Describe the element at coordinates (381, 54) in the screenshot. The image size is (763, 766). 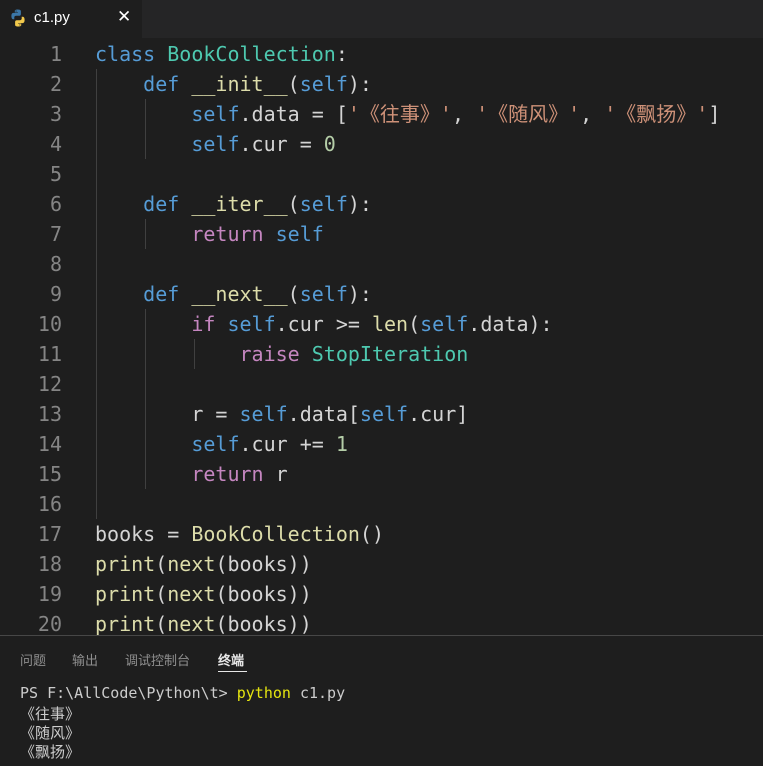
I see `code-line: 1 class BookCollection:` at that location.